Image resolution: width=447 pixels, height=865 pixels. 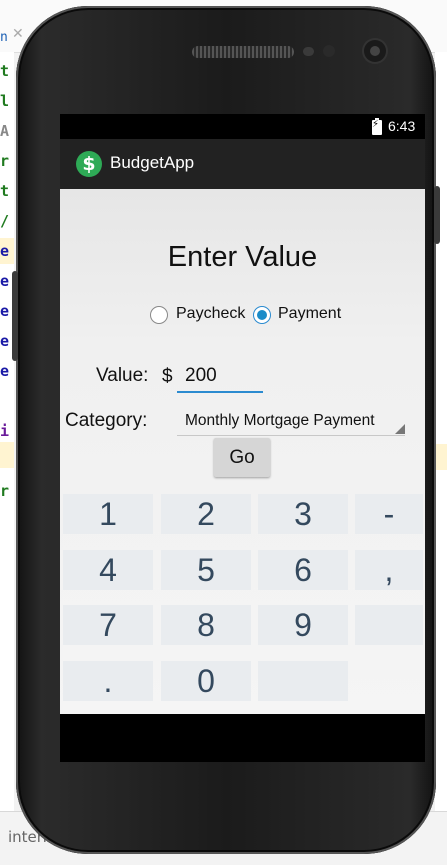 What do you see at coordinates (243, 52) in the screenshot?
I see `speaker-grille` at bounding box center [243, 52].